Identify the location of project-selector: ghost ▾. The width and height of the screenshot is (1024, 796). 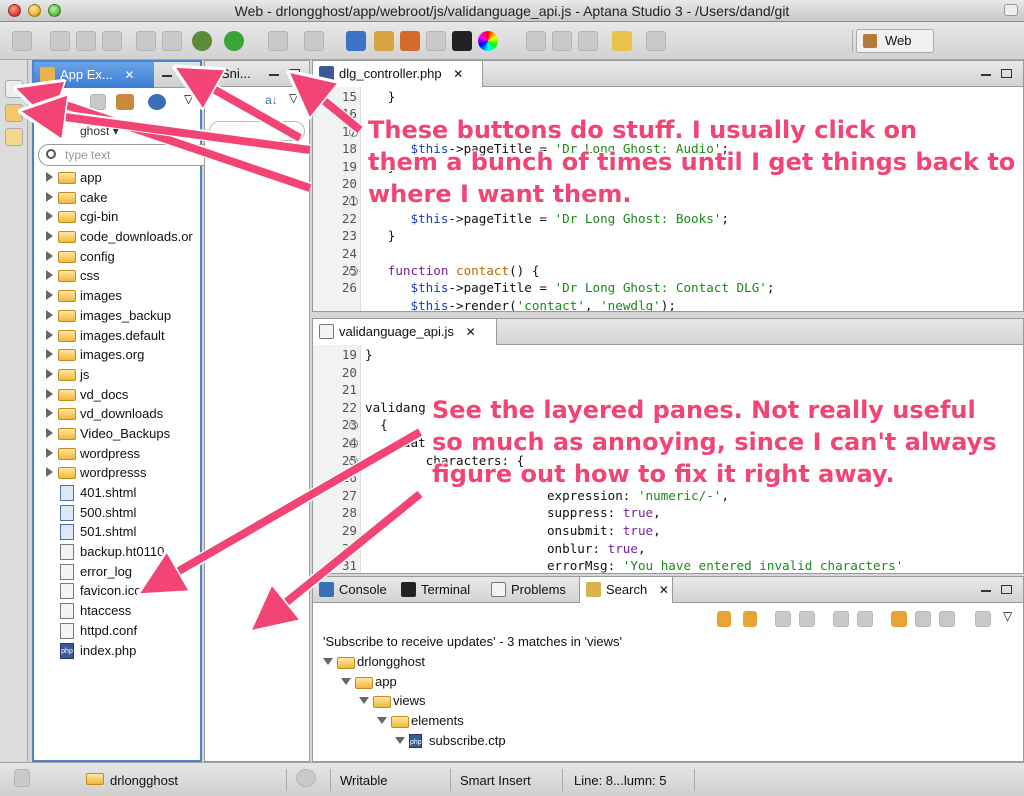
(99, 131).